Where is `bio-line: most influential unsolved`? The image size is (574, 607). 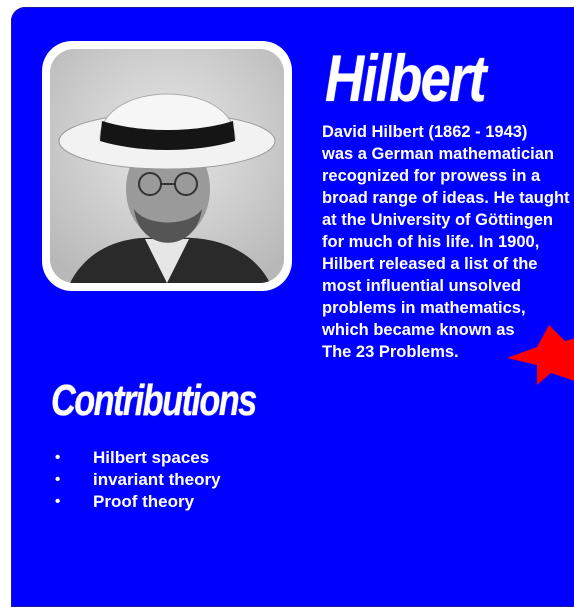 bio-line: most influential unsolved is located at coordinates (421, 286).